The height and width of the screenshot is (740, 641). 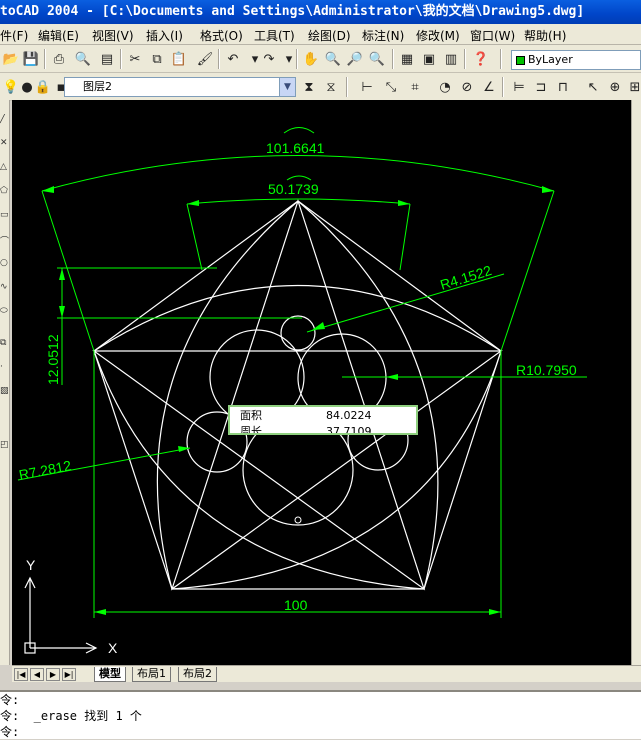 I want to click on chevron-down-icon: ▼, so click(x=287, y=87).